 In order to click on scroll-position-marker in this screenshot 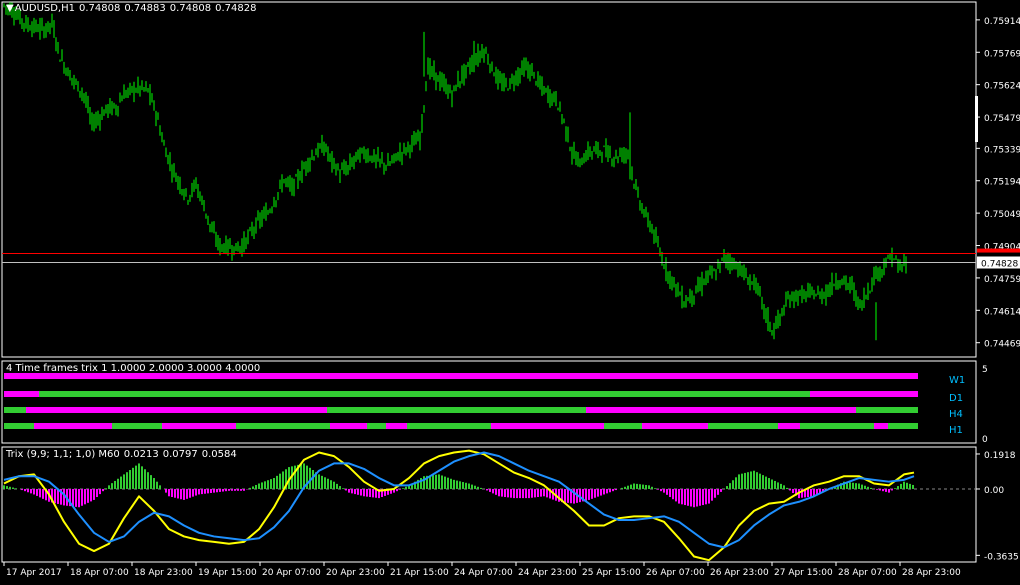, I will do `click(976, 119)`.